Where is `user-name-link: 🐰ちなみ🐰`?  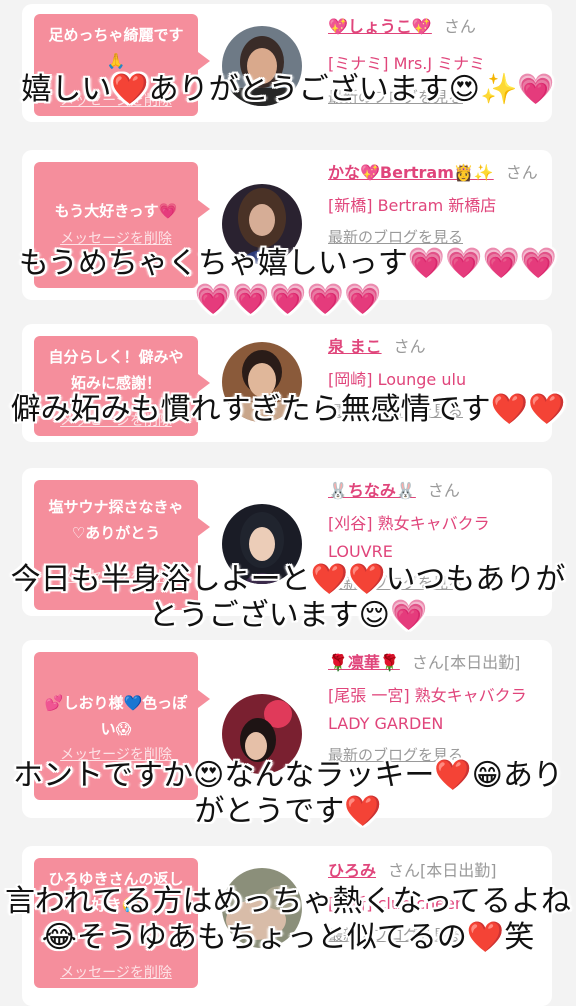
user-name-link: 🐰ちなみ🐰 is located at coordinates (372, 490).